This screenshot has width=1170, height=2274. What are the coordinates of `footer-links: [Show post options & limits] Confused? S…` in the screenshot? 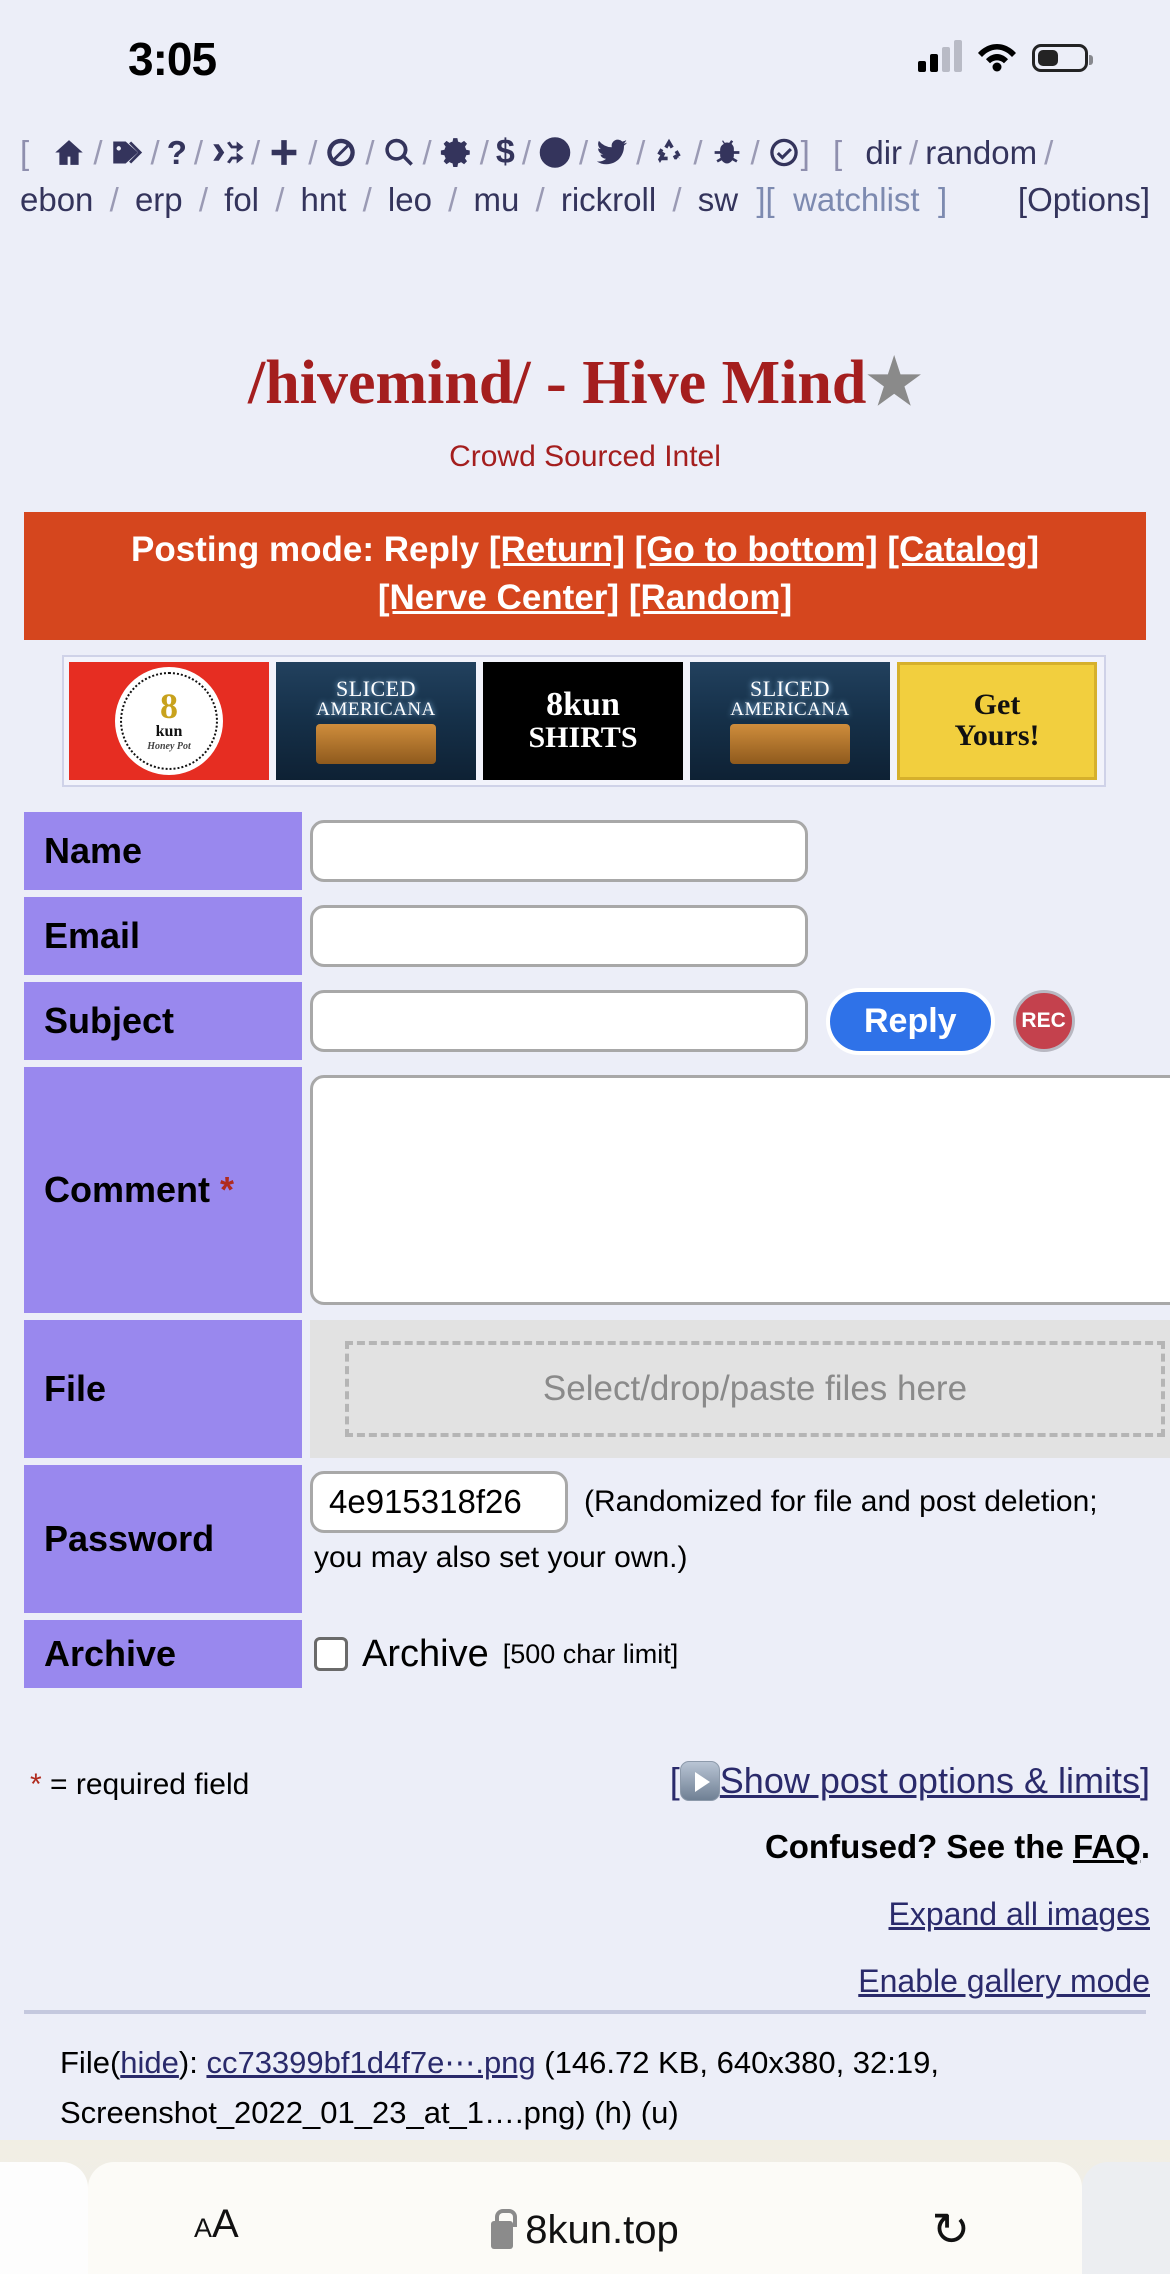 It's located at (910, 1880).